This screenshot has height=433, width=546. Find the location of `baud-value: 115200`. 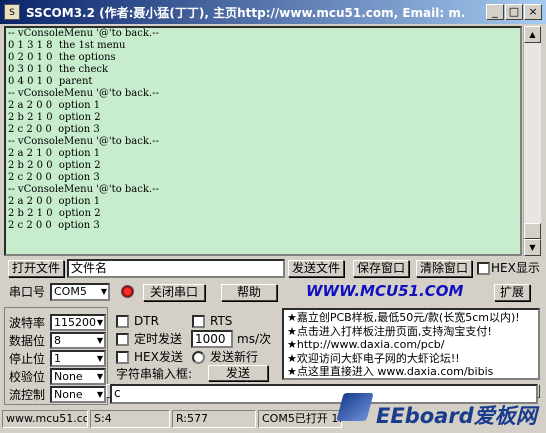

baud-value: 115200 is located at coordinates (75, 322).